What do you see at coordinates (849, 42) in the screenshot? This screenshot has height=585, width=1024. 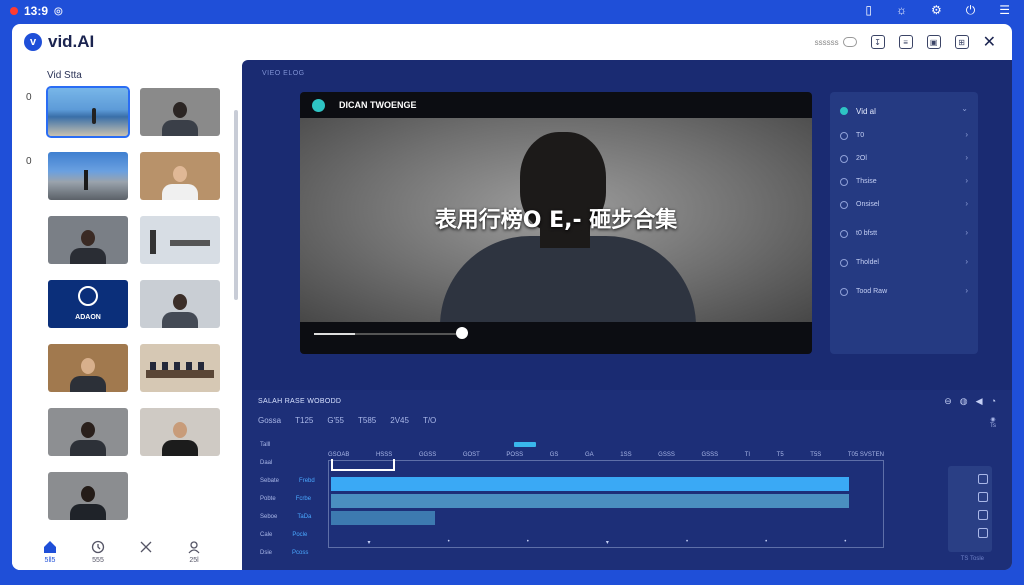 I see `sync-toggle` at bounding box center [849, 42].